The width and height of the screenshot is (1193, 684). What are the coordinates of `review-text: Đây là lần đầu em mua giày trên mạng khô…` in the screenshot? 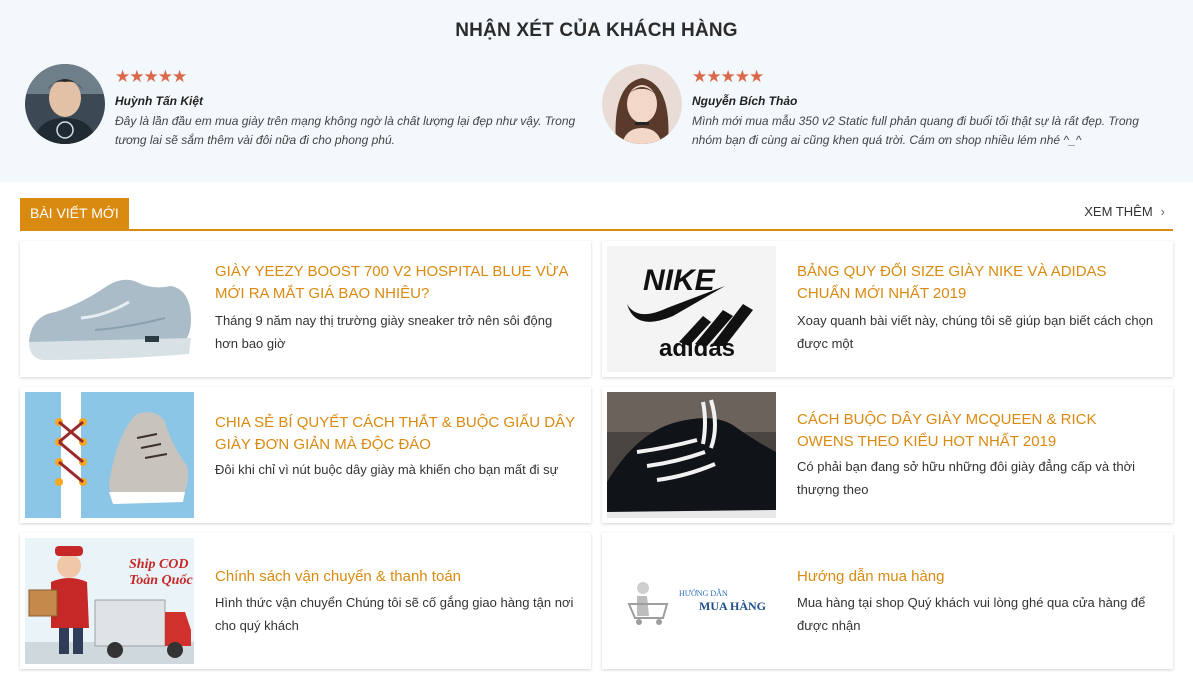 It's located at (345, 130).